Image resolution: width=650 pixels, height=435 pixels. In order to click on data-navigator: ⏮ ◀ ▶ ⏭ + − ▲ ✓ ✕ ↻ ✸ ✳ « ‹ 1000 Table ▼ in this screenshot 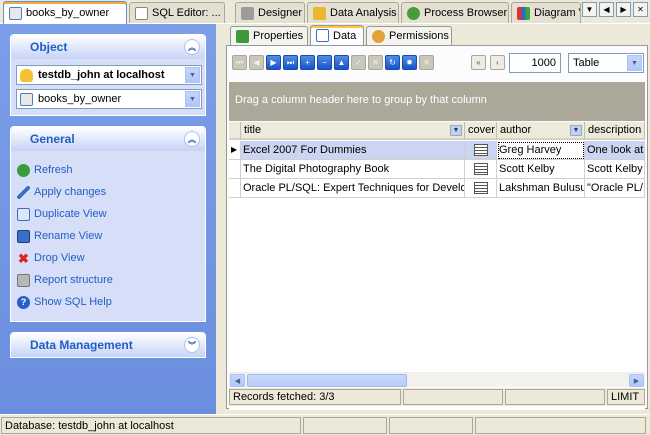, I will do `click(438, 64)`.